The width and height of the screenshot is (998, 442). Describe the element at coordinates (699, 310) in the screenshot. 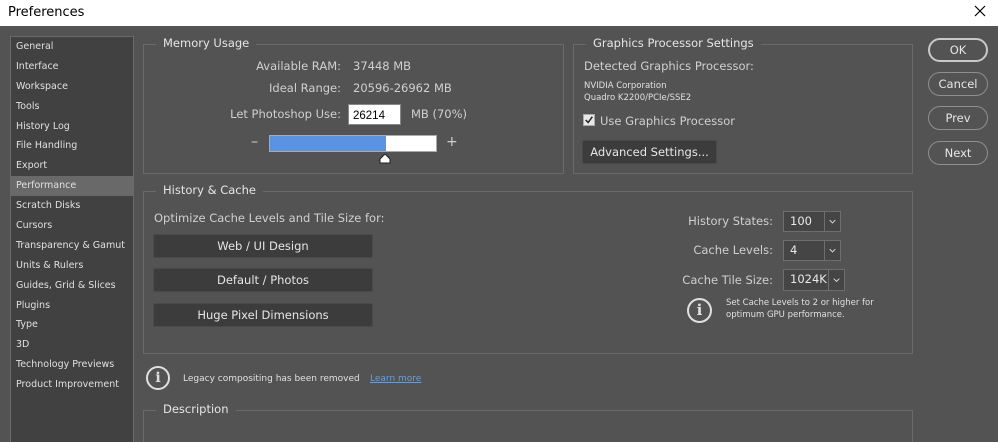

I see `info-icon: i` at that location.